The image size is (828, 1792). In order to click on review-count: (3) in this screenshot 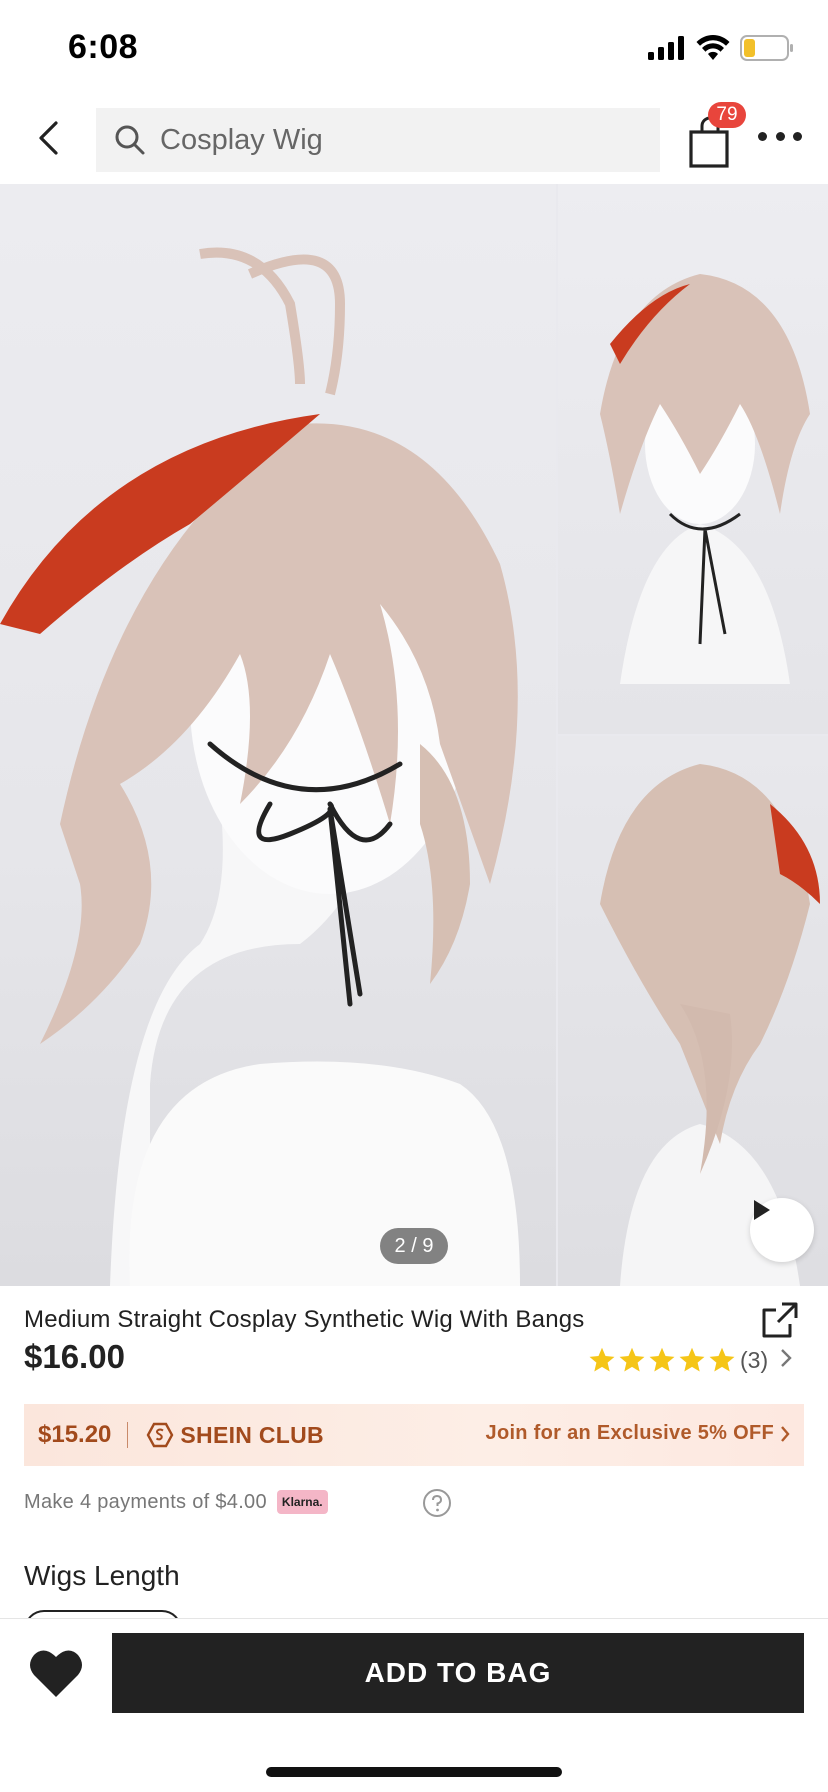, I will do `click(754, 1359)`.